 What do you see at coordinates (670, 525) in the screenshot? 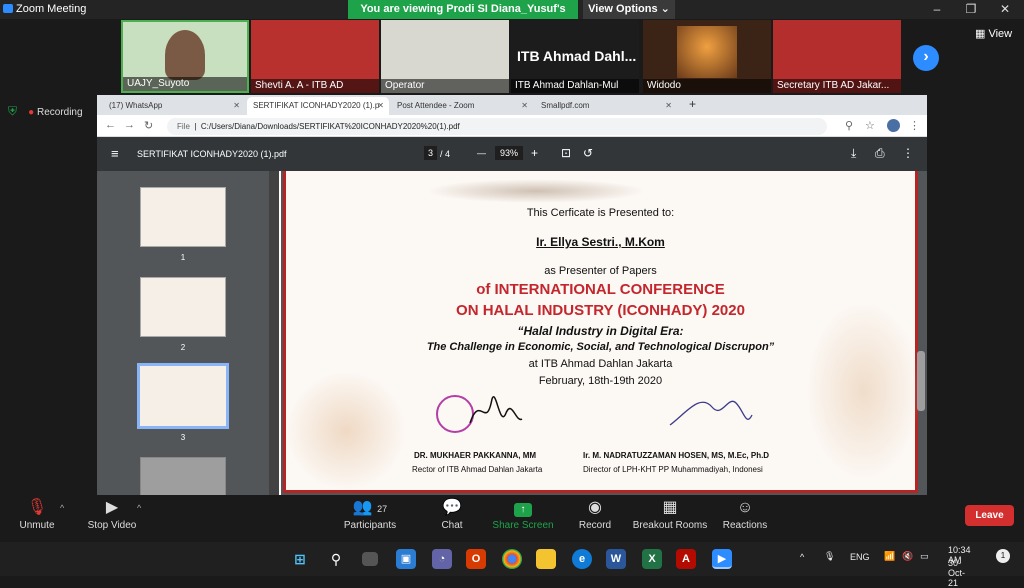
I see `breakout-label: Breakout Rooms` at bounding box center [670, 525].